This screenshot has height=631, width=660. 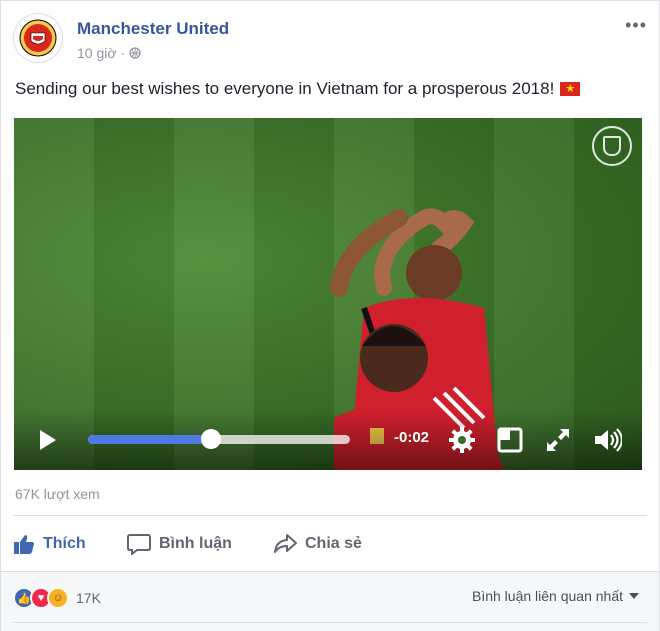 I want to click on haha-reaction-icon: ☺, so click(x=58, y=598).